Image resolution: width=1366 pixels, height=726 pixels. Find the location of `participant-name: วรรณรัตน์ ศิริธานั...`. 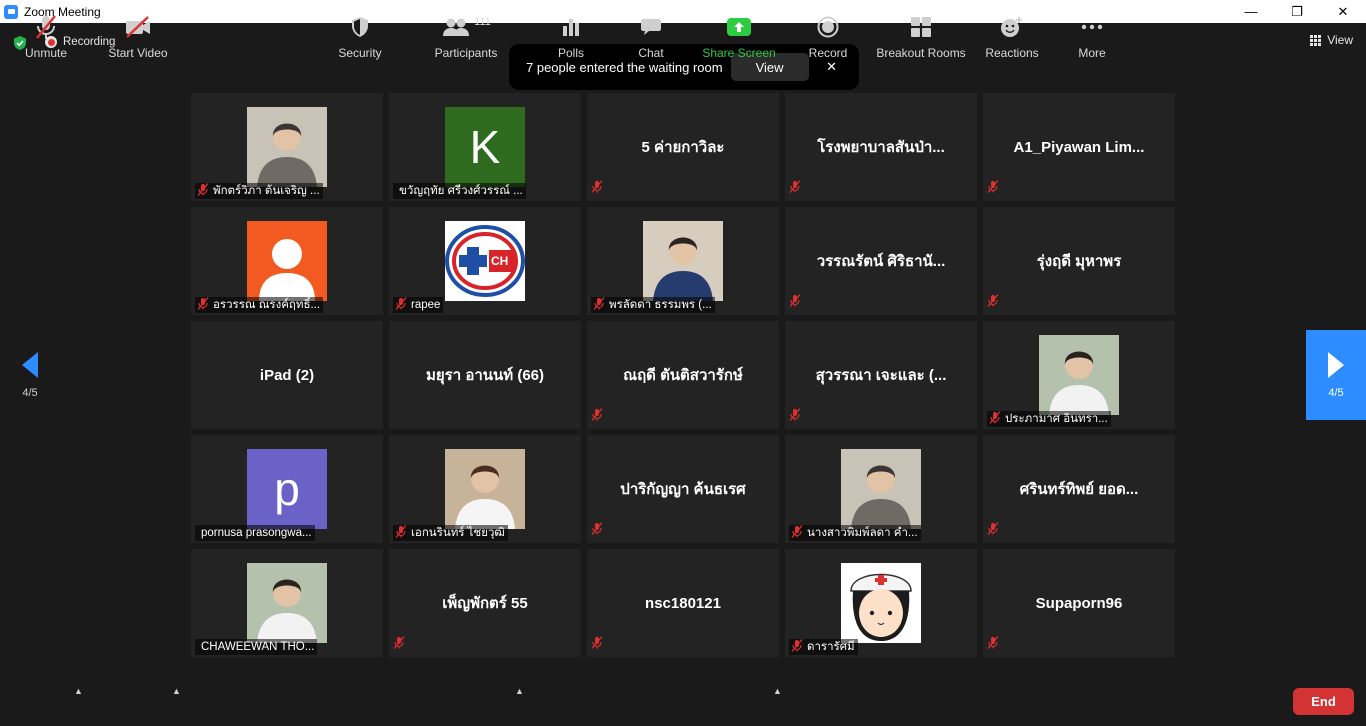

participant-name: วรรณรัตน์ ศิริธานั... is located at coordinates (881, 261).